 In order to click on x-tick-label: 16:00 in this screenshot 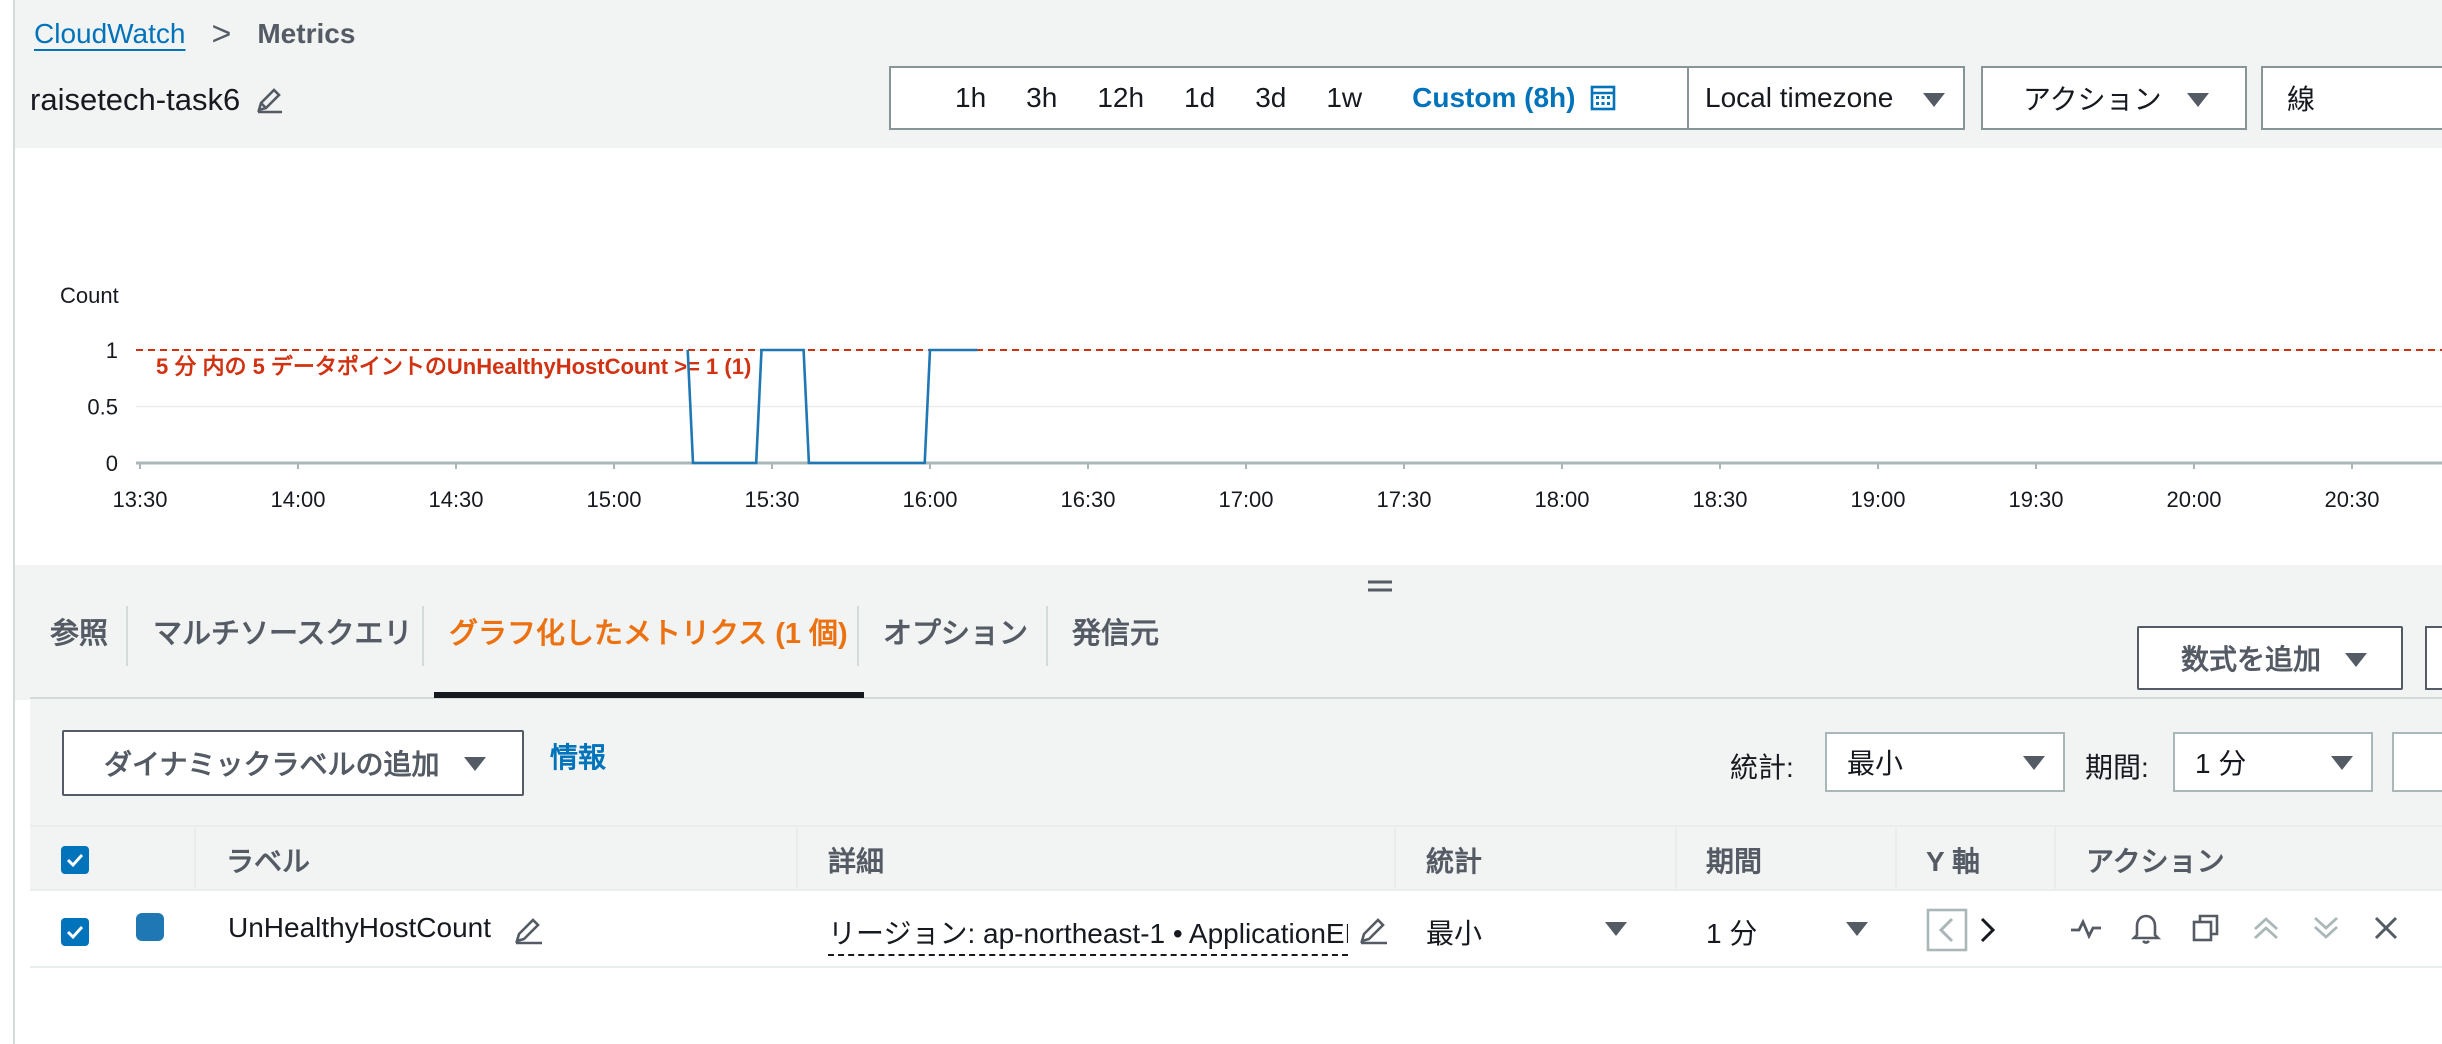, I will do `click(929, 499)`.